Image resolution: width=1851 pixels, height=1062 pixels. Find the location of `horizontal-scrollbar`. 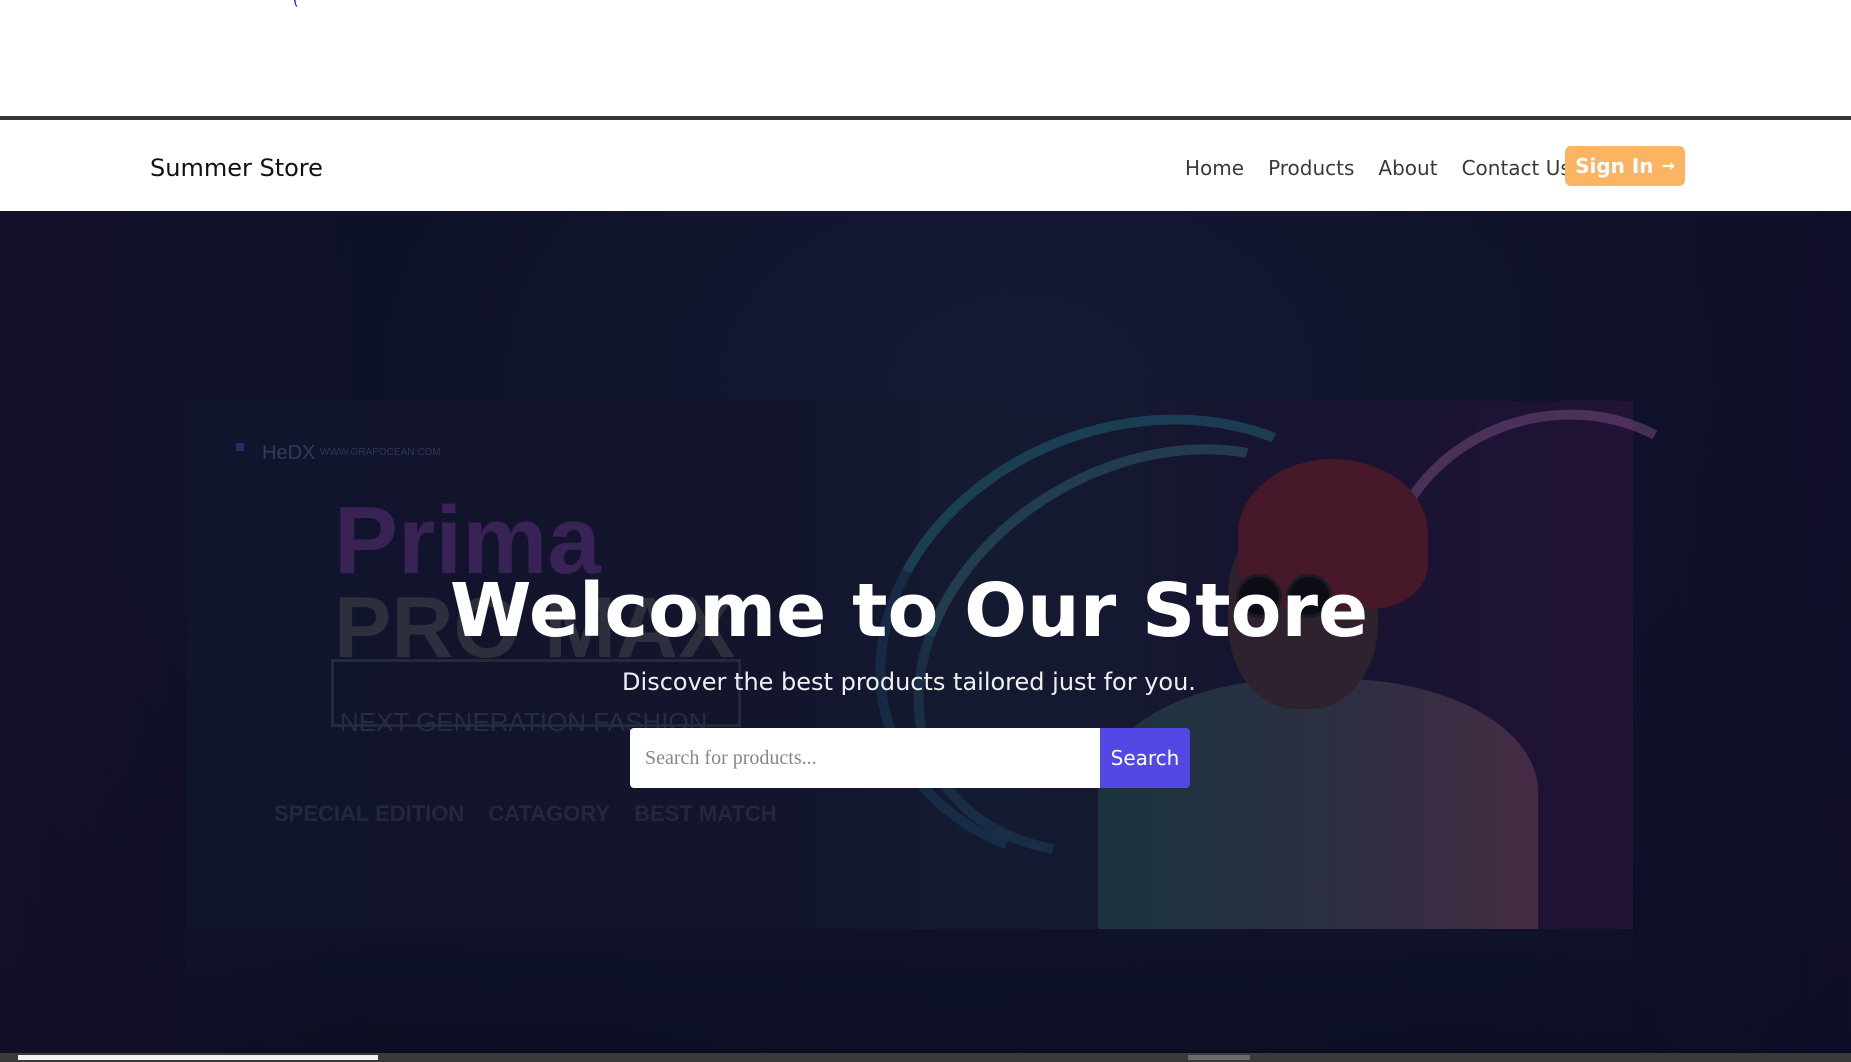

horizontal-scrollbar is located at coordinates (925, 1057).